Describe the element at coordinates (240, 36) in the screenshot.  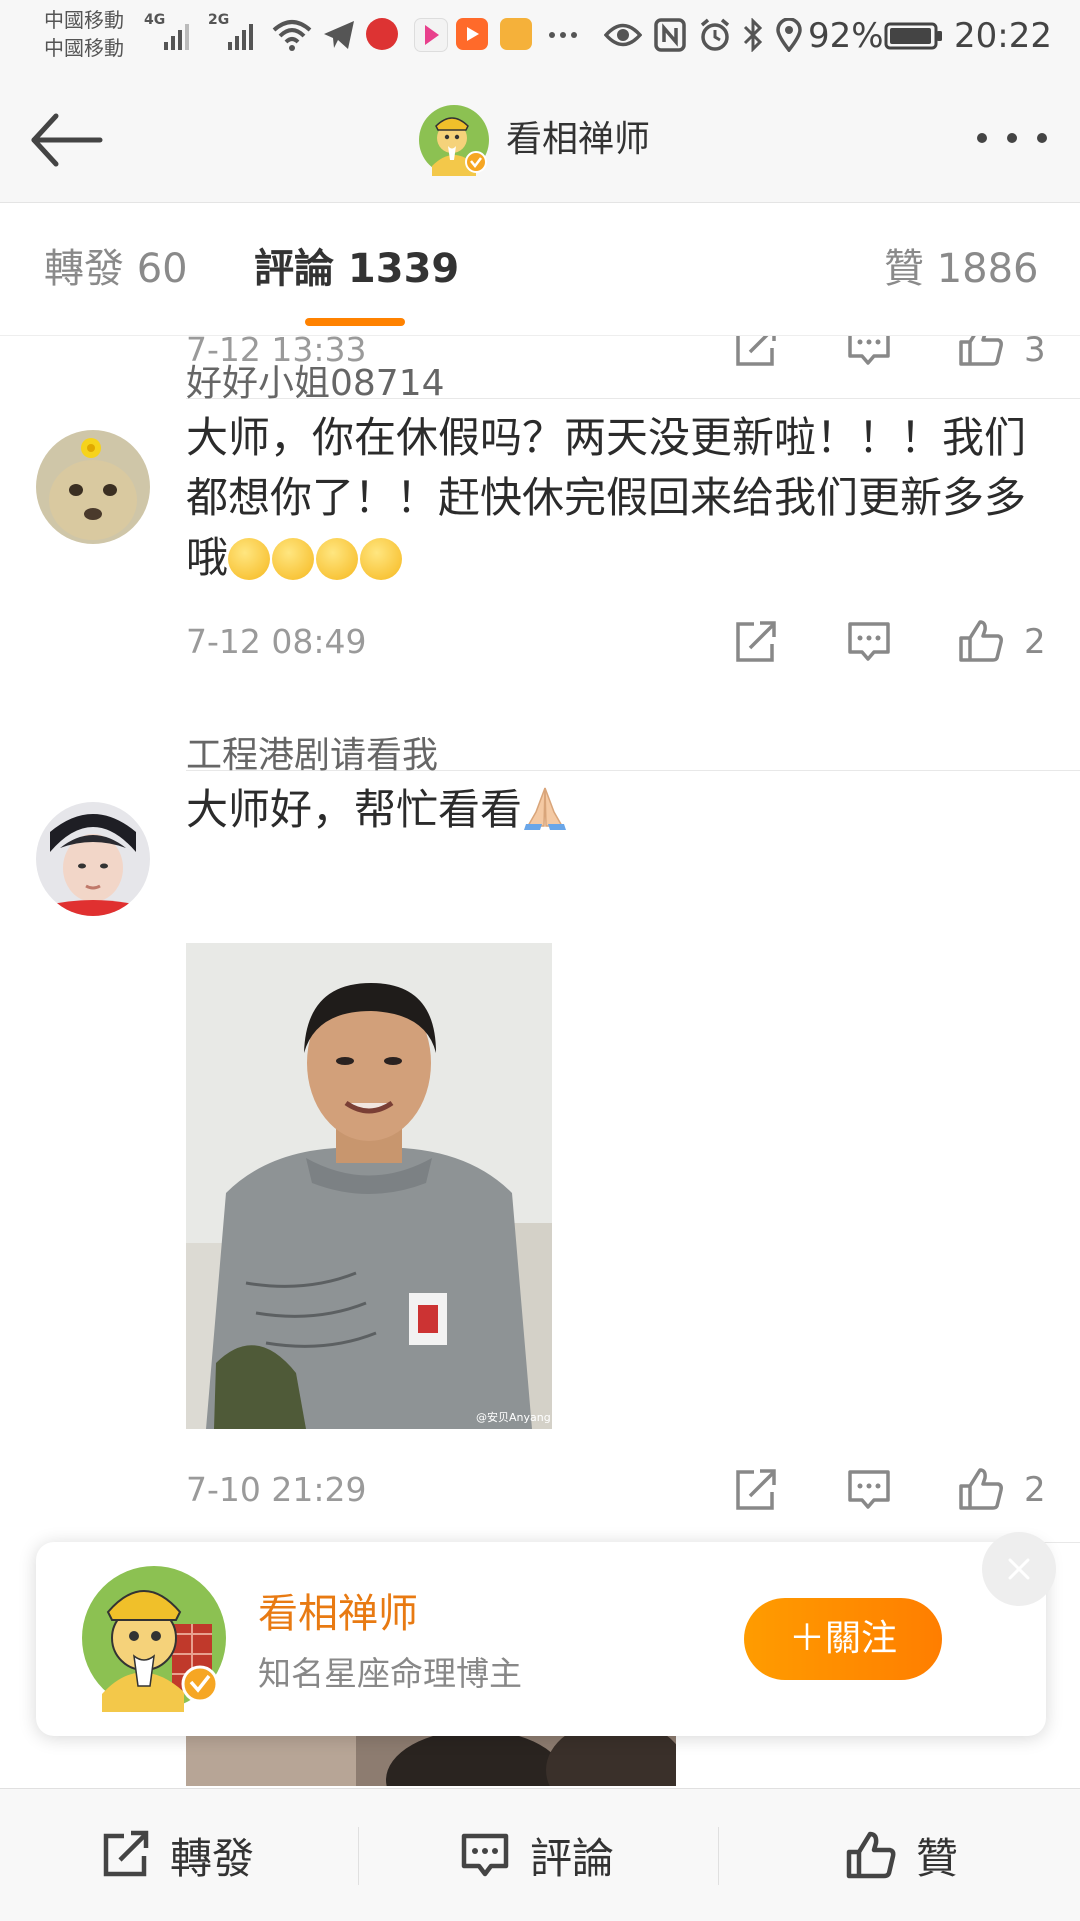
I see `signal-bars-2-icon` at that location.